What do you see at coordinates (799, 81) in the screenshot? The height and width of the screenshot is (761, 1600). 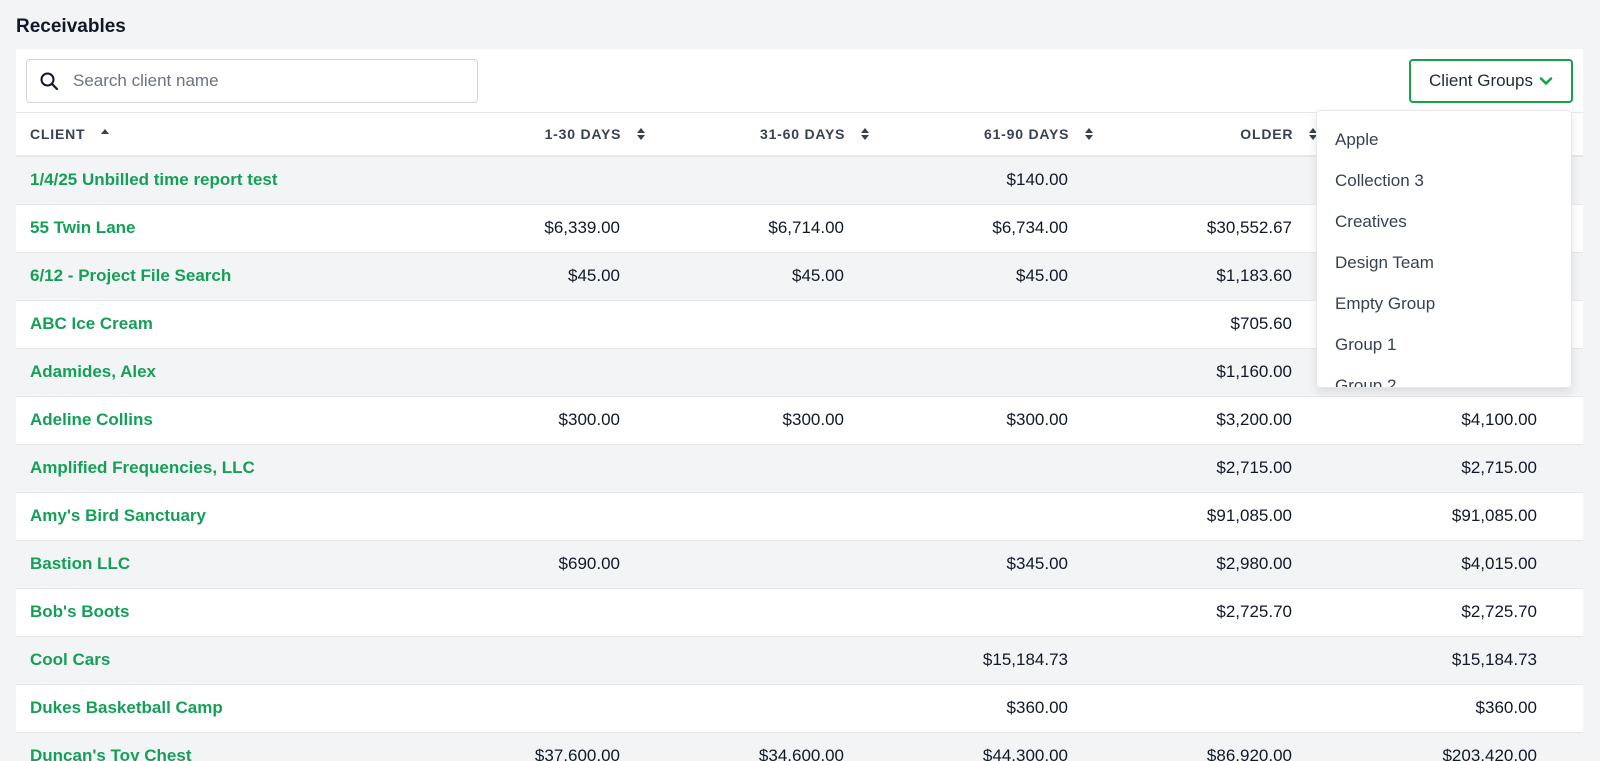 I see `toolbar: Client Groups` at bounding box center [799, 81].